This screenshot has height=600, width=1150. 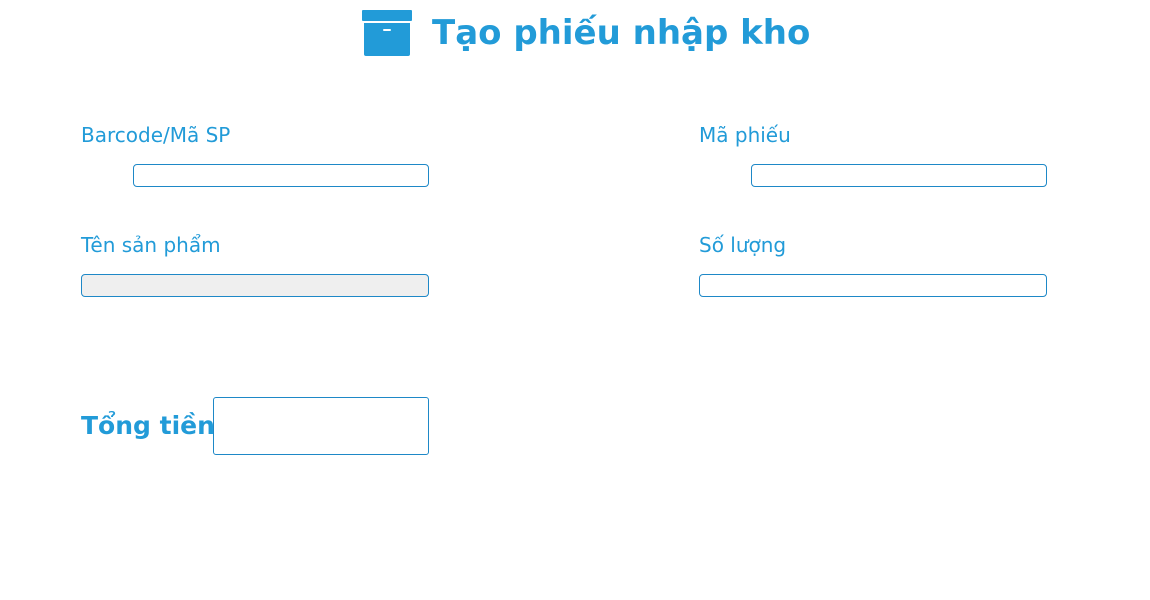 I want to click on quantity-input, so click(x=873, y=285).